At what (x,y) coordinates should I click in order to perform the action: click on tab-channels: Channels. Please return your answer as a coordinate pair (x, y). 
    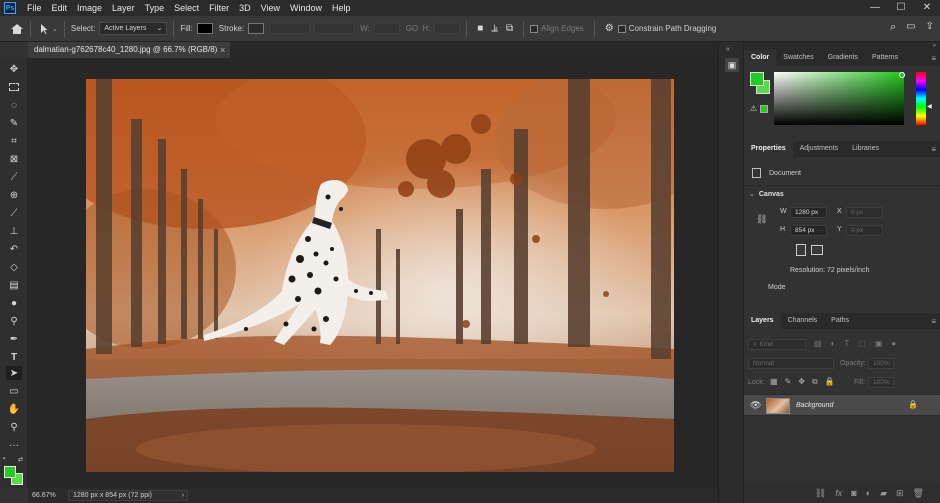
    Looking at the image, I should click on (803, 321).